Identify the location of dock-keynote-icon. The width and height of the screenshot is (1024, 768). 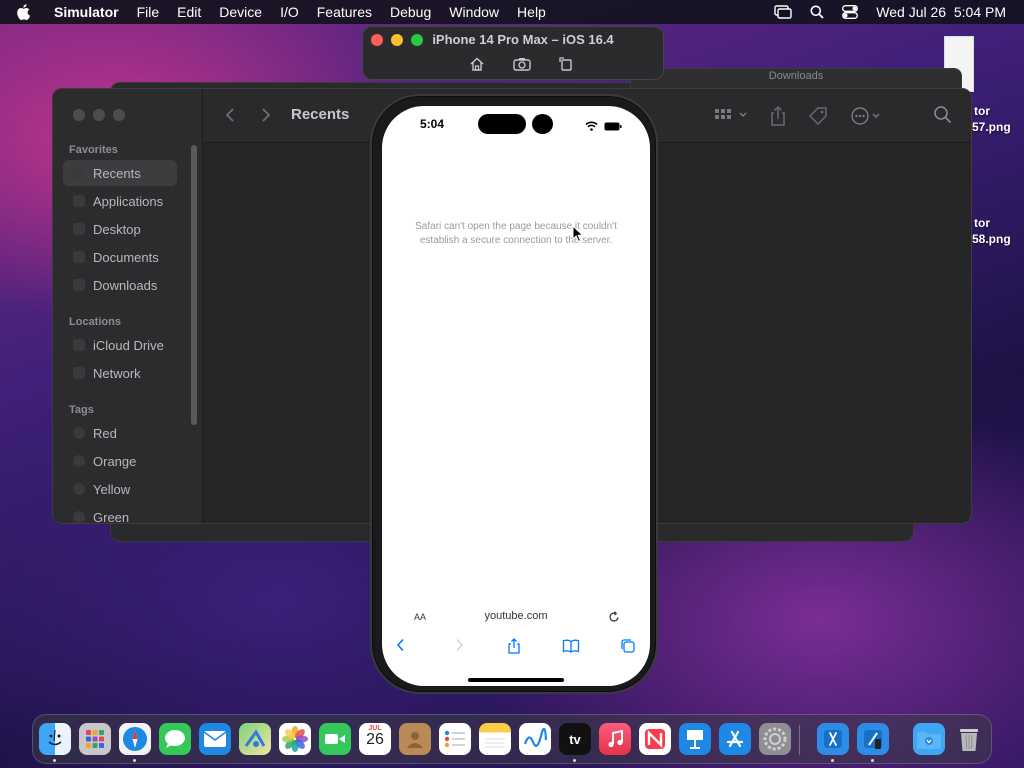
(695, 739).